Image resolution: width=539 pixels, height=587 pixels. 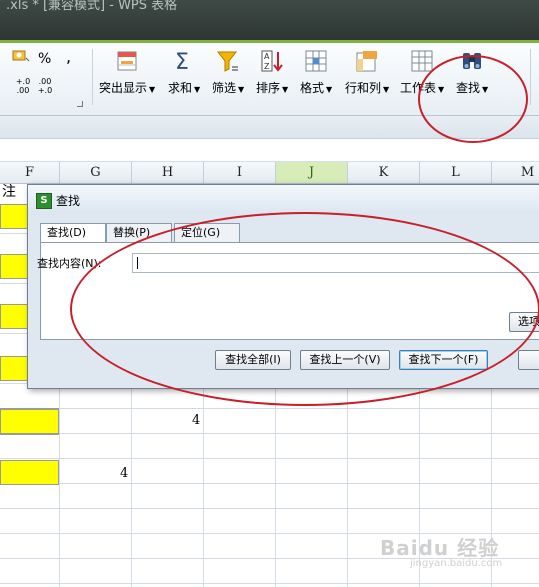 What do you see at coordinates (44, 59) in the screenshot?
I see `percent-style-button: %` at bounding box center [44, 59].